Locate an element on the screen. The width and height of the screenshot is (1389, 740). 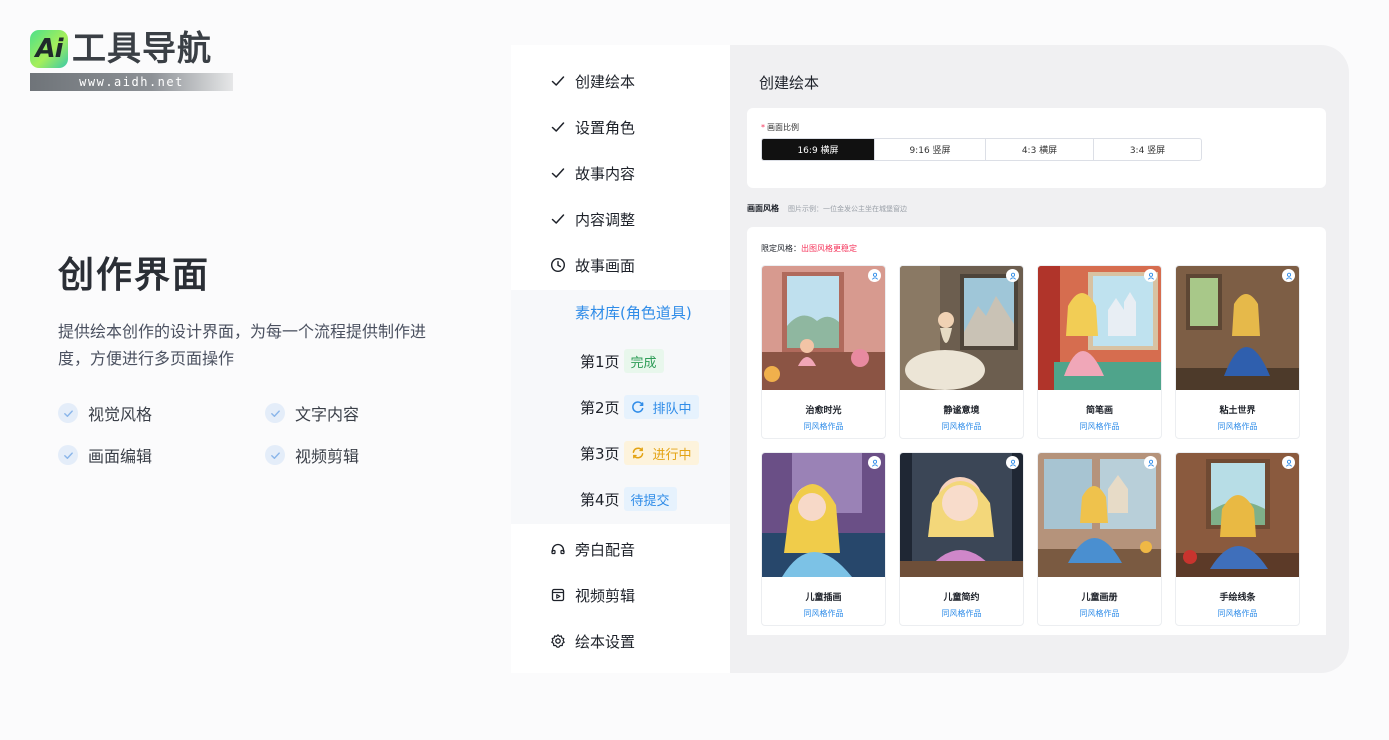
feature-label: 视觉风格 is located at coordinates (120, 414).